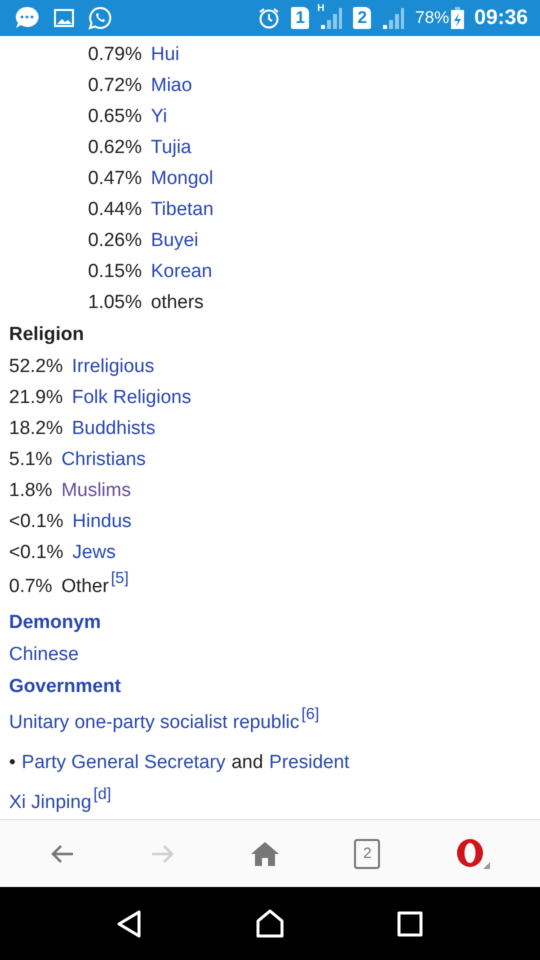 Image resolution: width=540 pixels, height=960 pixels. Describe the element at coordinates (44, 654) in the screenshot. I see `wiki-link: Chinese` at that location.